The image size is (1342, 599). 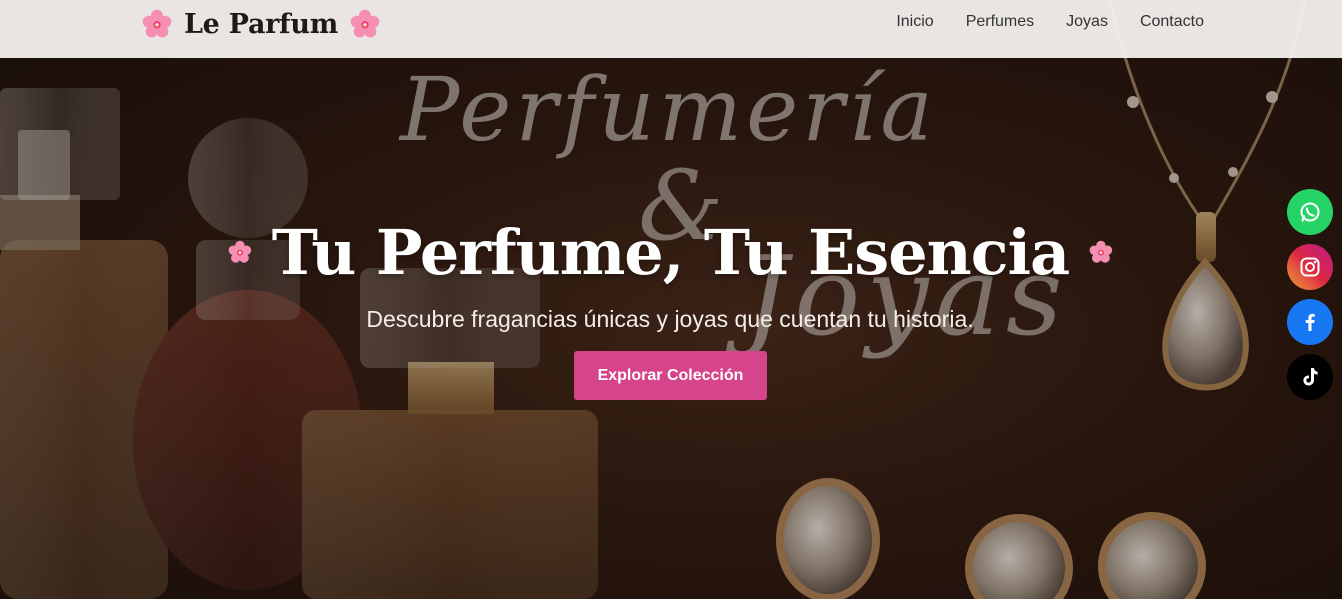 I want to click on brand-logo: Le Parfum, so click(x=261, y=24).